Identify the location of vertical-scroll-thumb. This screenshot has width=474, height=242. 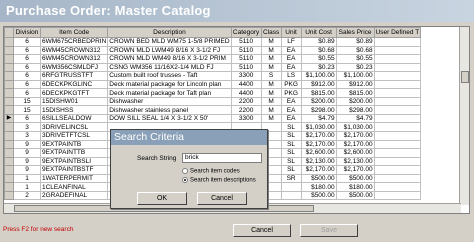
(465, 77).